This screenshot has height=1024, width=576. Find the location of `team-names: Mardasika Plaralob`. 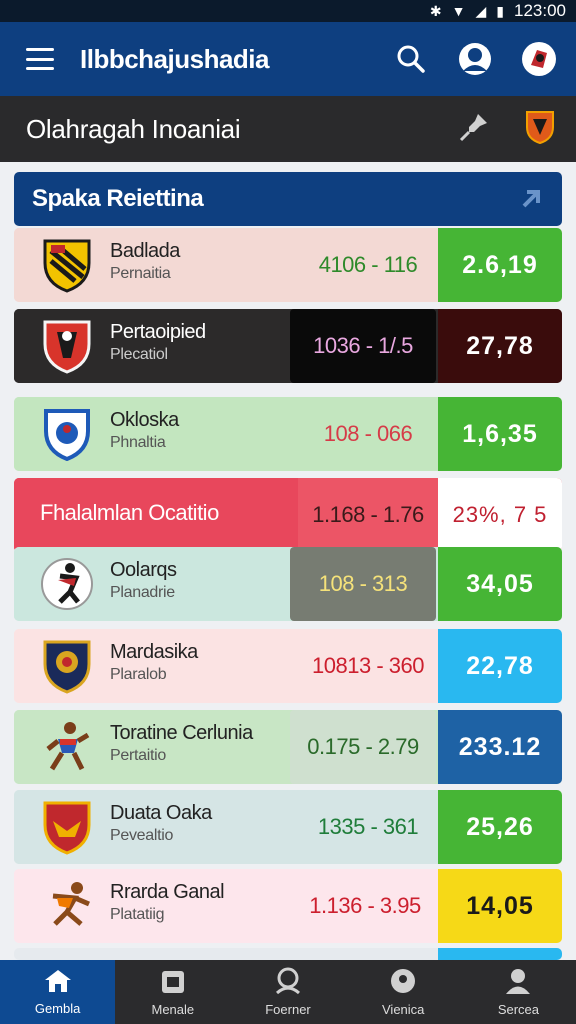

team-names: Mardasika Plaralob is located at coordinates (154, 662).